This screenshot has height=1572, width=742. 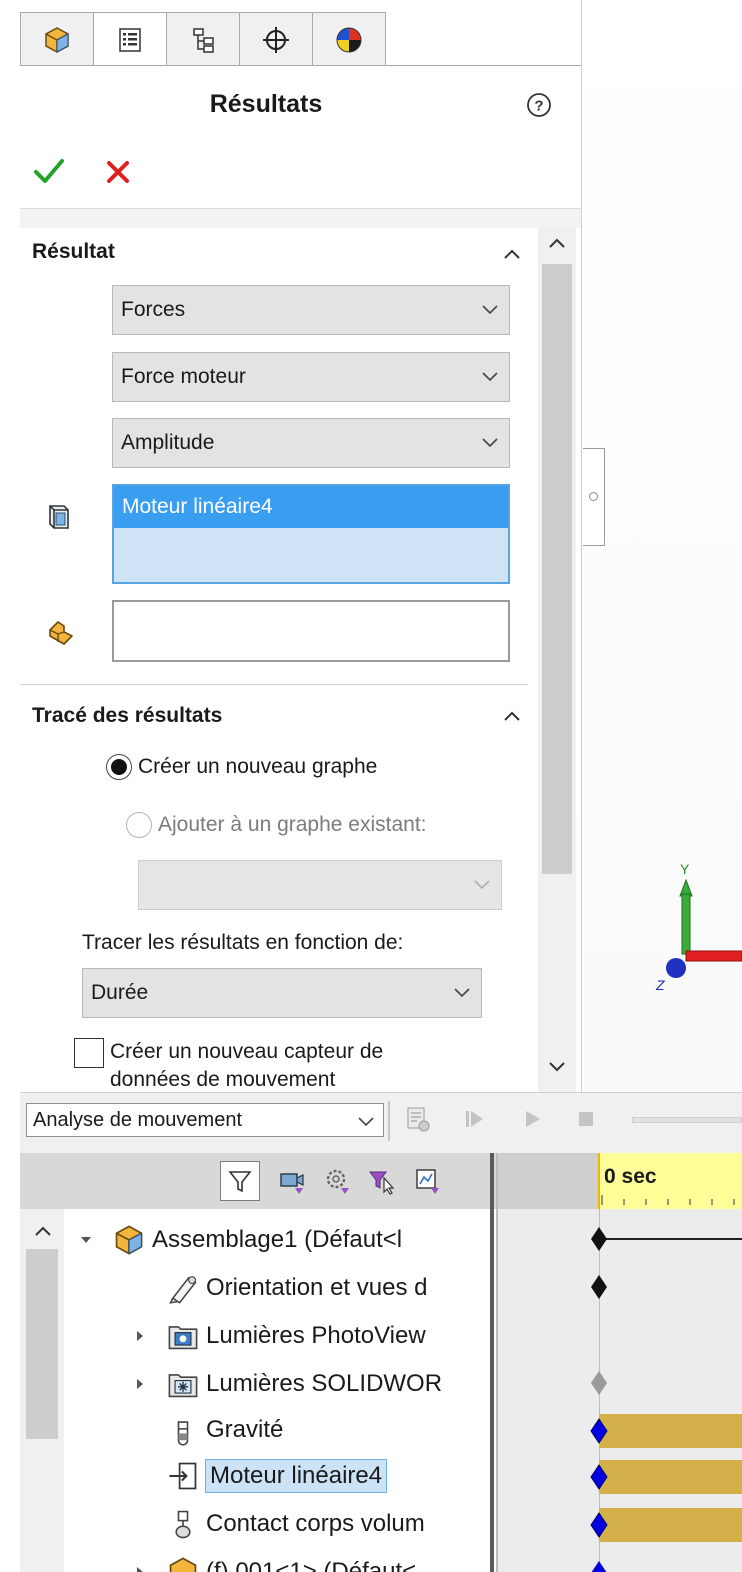 I want to click on cancel-button, so click(x=118, y=172).